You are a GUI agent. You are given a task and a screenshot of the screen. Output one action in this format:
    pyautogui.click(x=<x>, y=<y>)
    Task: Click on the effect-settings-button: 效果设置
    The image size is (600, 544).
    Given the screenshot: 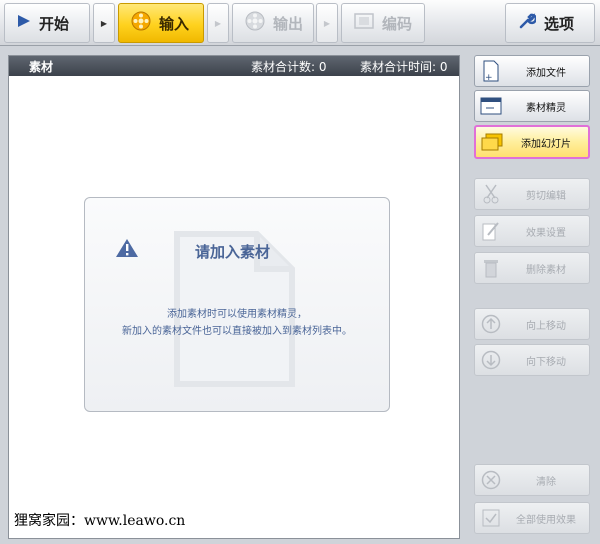 What is the action you would take?
    pyautogui.click(x=532, y=231)
    